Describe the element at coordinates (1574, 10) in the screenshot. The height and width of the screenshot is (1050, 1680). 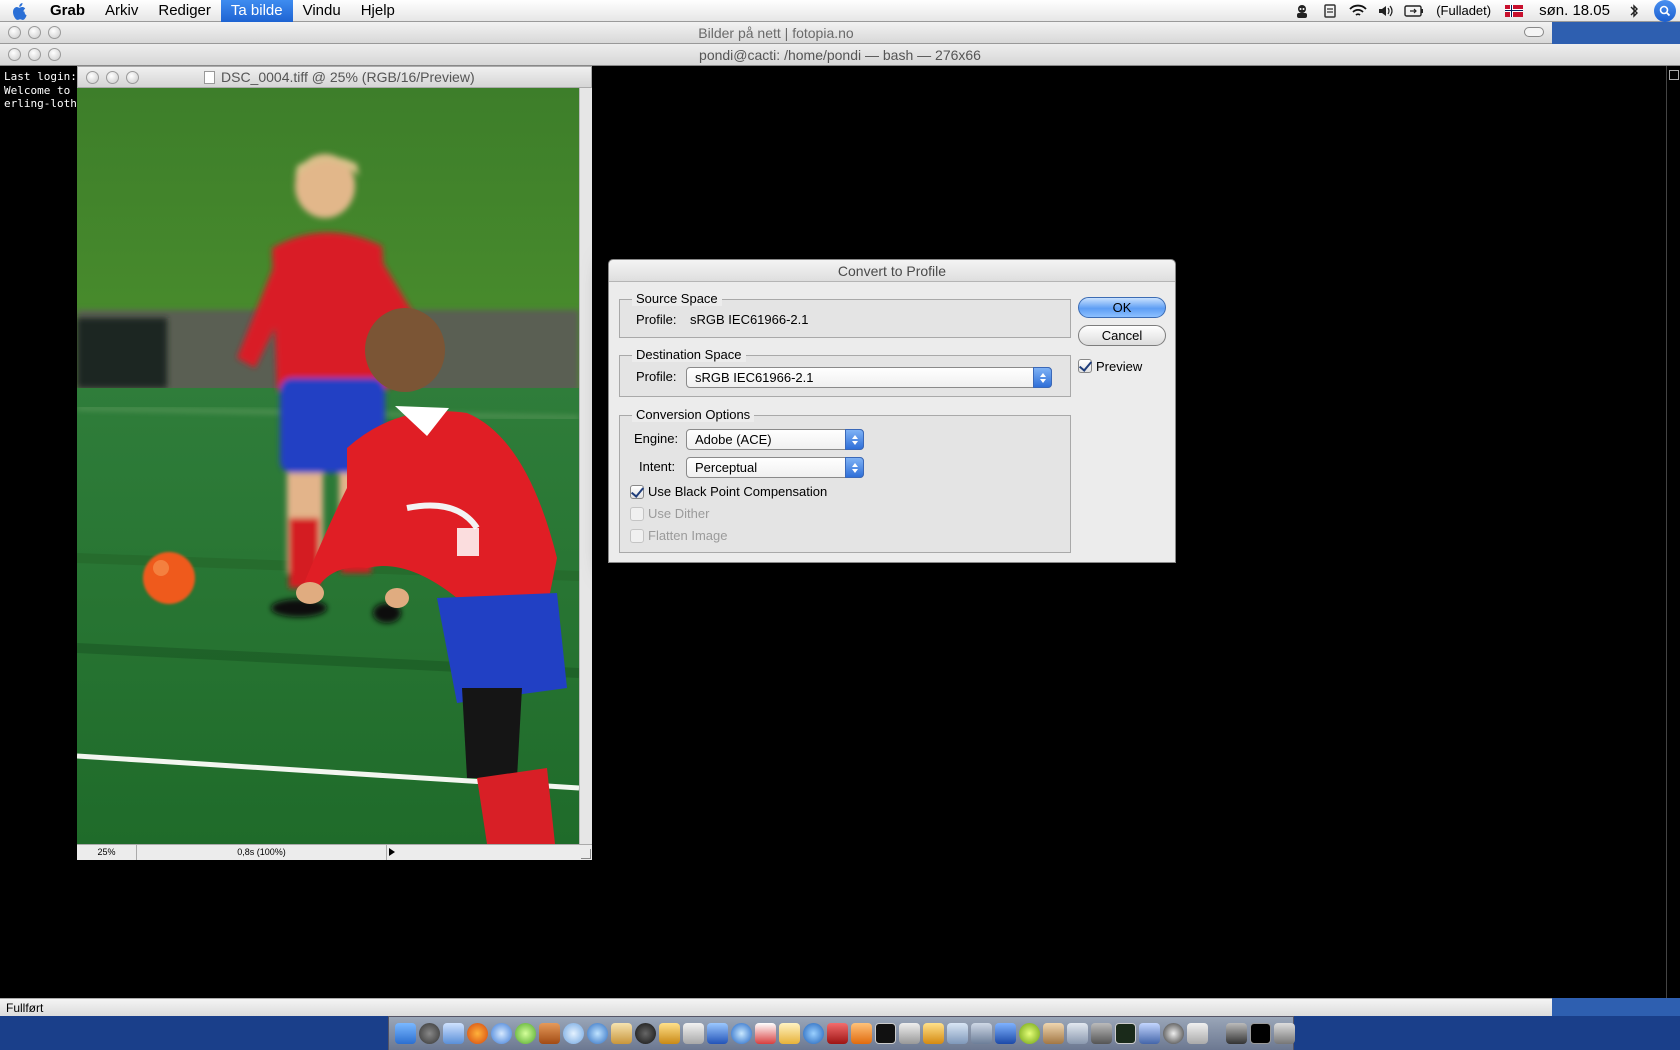
I see `menu-clock: søn. 18.05` at that location.